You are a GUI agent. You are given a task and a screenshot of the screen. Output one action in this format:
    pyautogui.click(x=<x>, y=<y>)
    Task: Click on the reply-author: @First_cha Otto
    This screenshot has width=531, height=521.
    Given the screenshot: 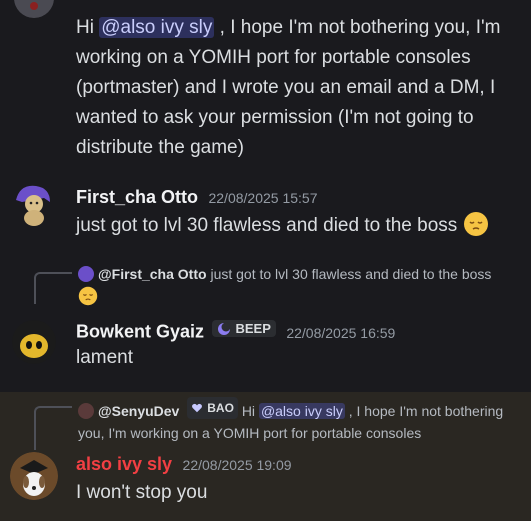 What is the action you would take?
    pyautogui.click(x=152, y=274)
    